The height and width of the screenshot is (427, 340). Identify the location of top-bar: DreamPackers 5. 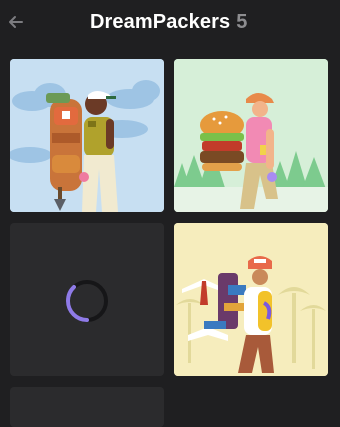
(170, 24).